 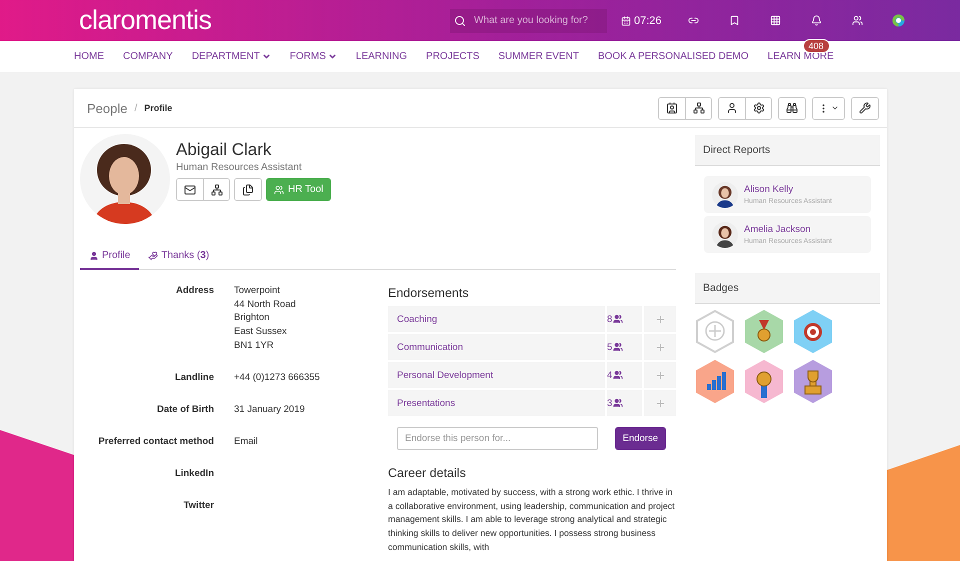 I want to click on calendar-icon, so click(x=626, y=21).